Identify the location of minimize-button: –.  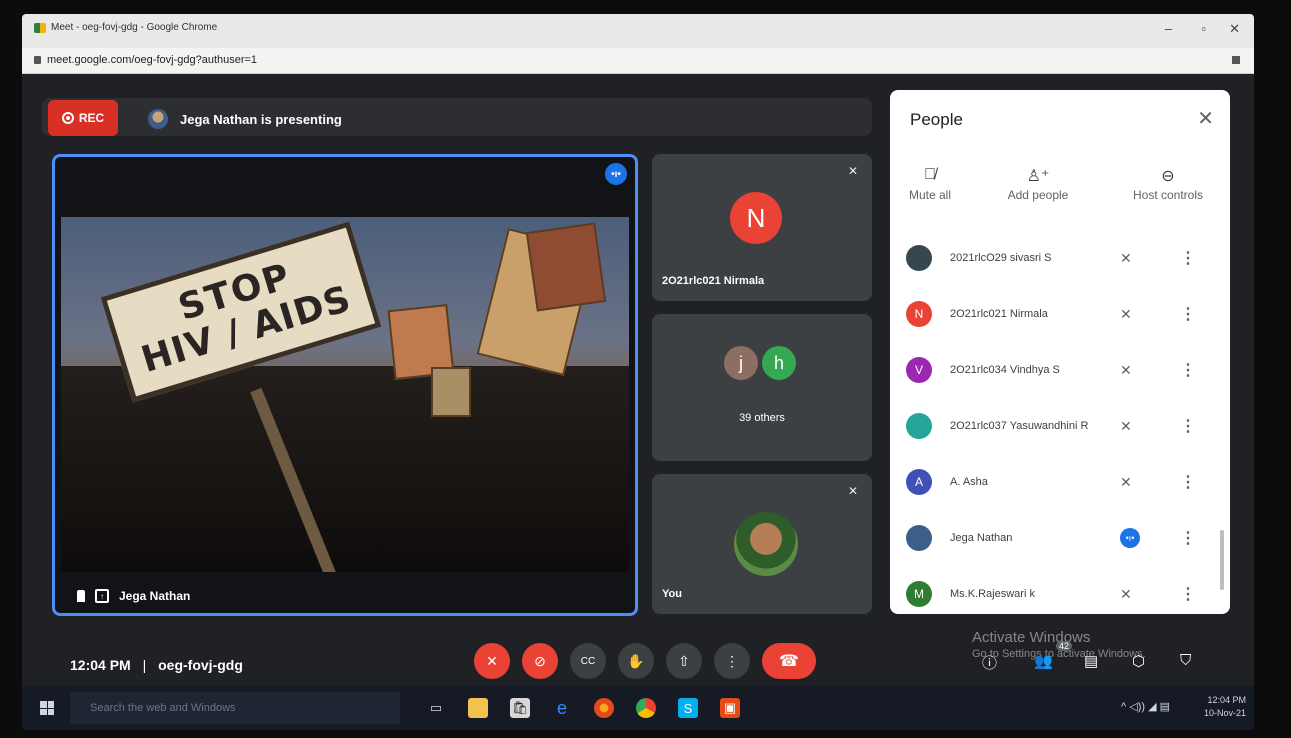
(1168, 28).